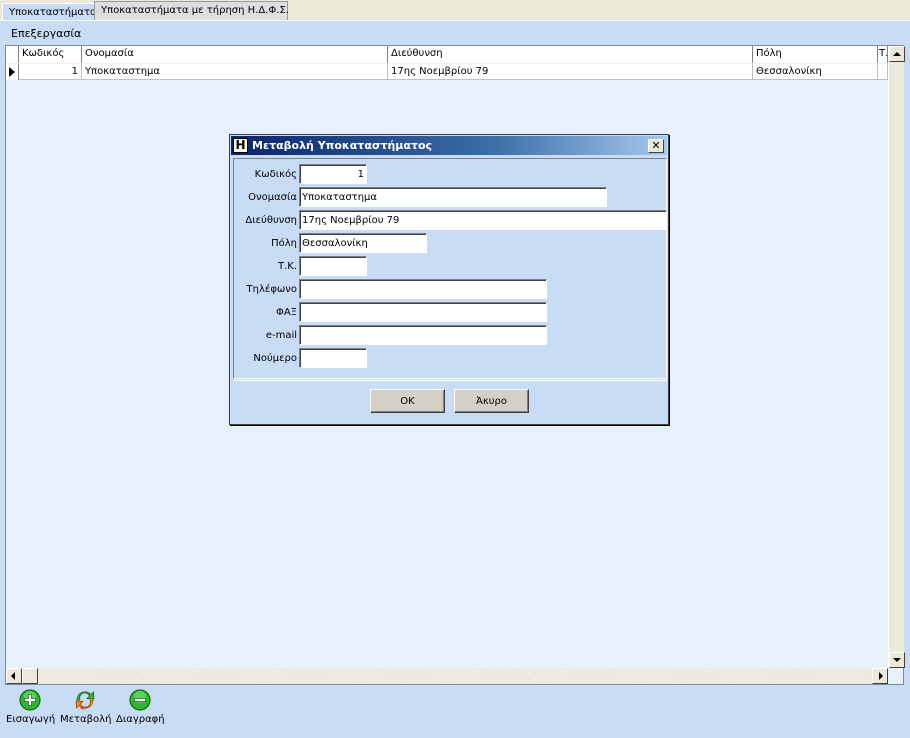 The image size is (910, 738). I want to click on city-label: Πόλη, so click(284, 243).